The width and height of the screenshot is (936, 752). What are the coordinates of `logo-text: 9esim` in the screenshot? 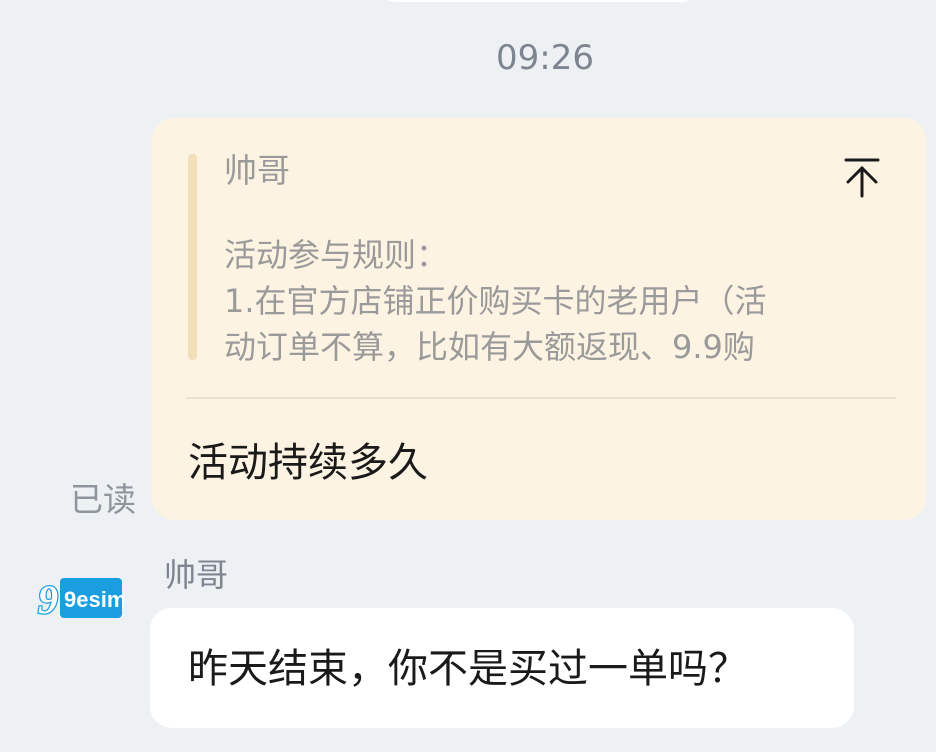 It's located at (94, 599).